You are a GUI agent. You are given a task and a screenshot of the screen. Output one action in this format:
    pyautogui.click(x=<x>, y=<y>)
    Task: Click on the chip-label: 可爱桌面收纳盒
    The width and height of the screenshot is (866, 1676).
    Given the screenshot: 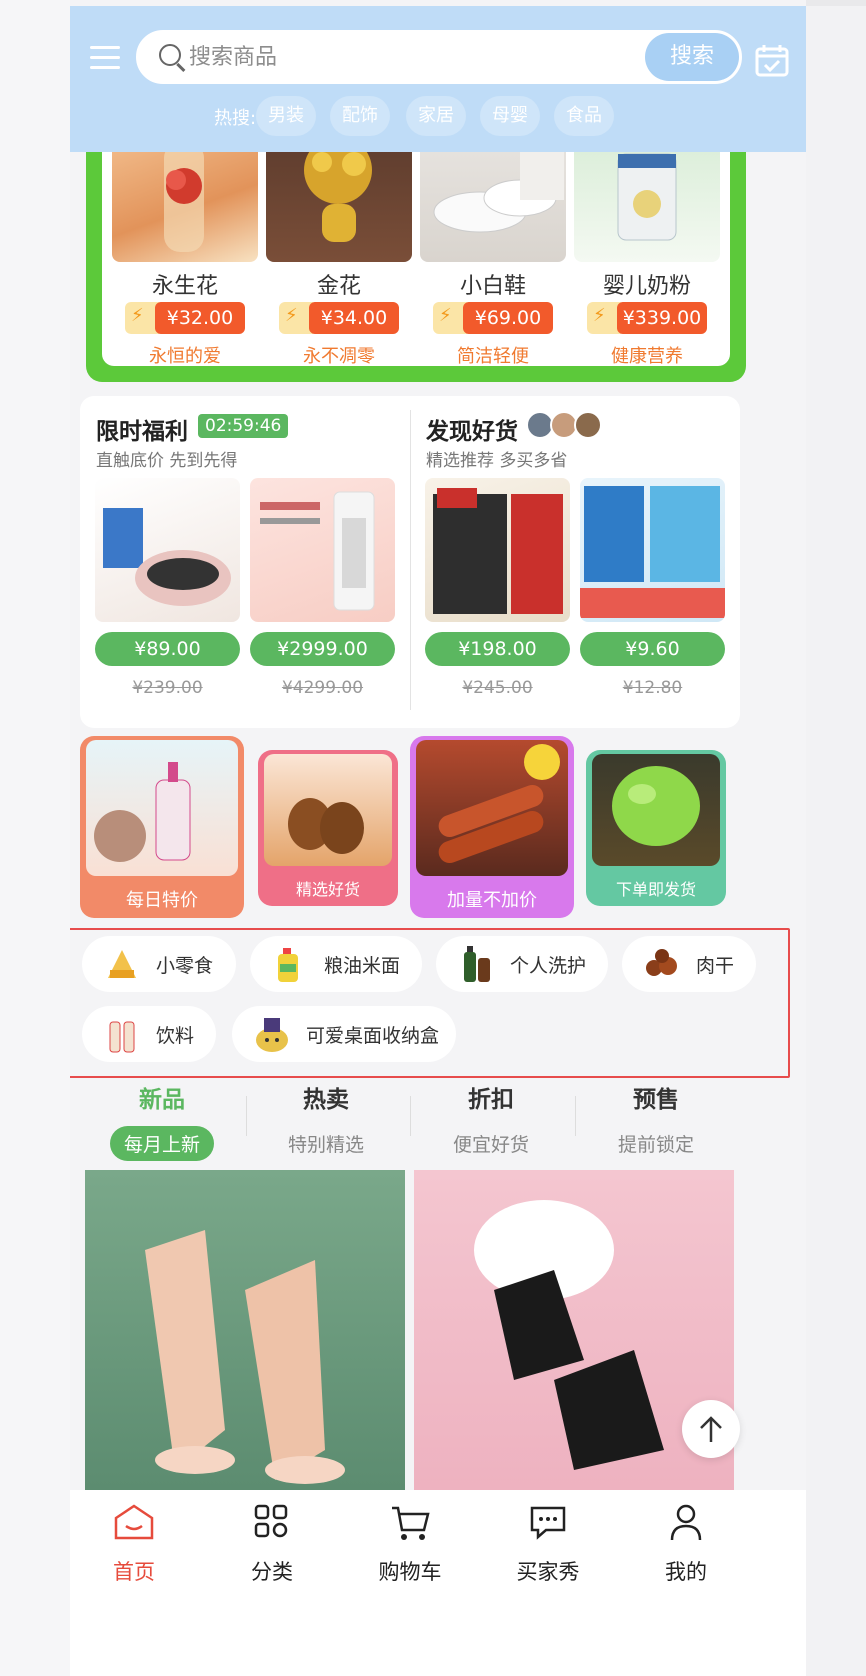 What is the action you would take?
    pyautogui.click(x=373, y=1035)
    